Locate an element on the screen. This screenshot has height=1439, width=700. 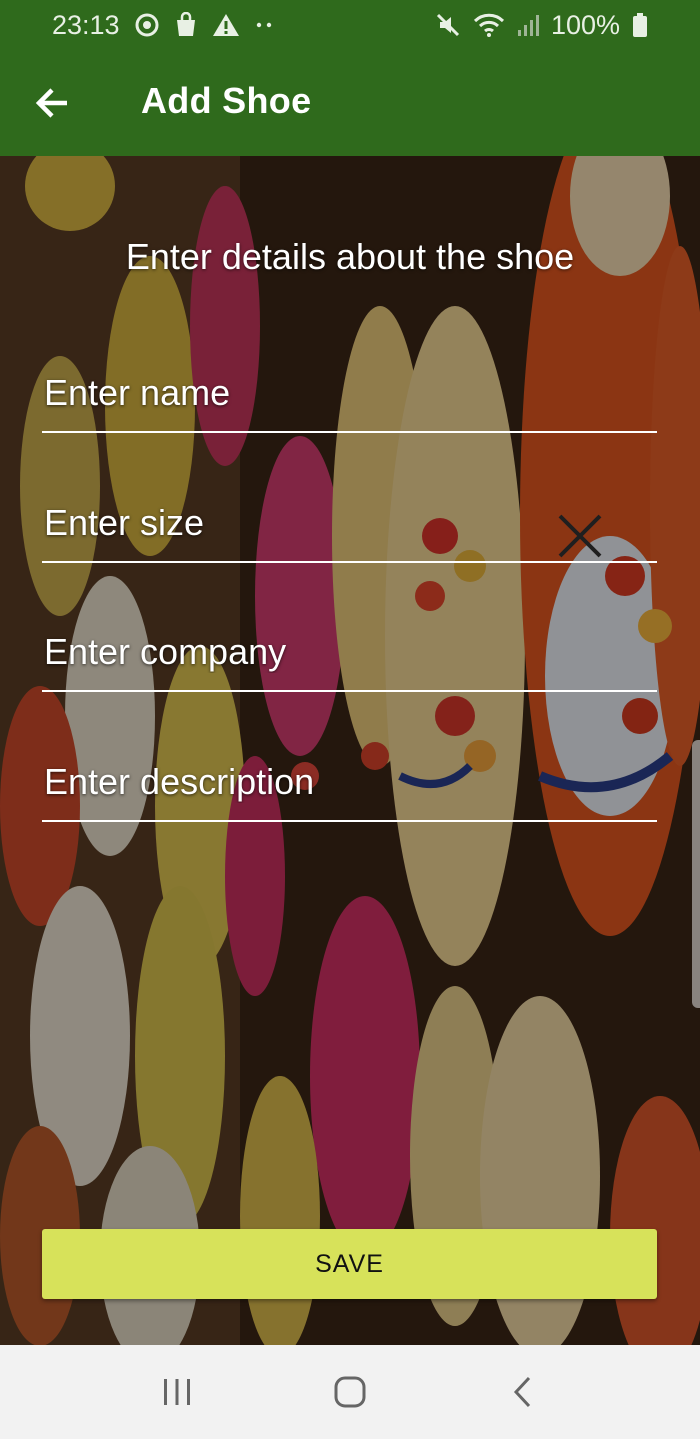
warning-icon is located at coordinates (226, 25).